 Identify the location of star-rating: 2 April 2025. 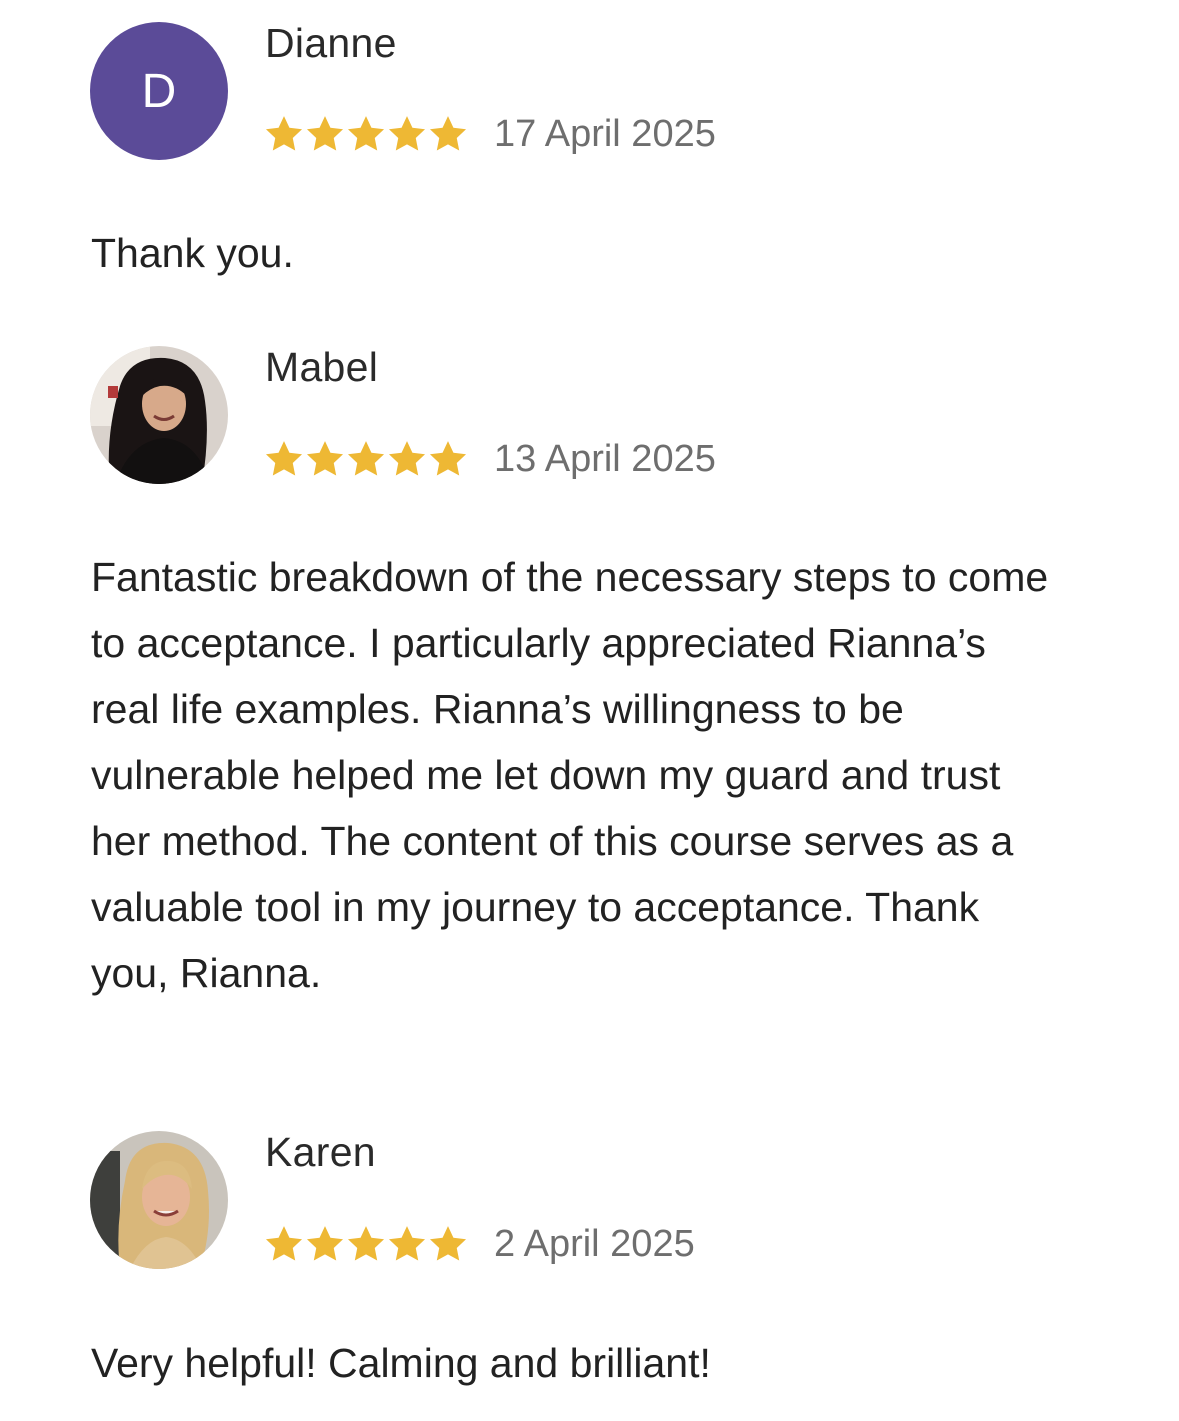
(479, 1244).